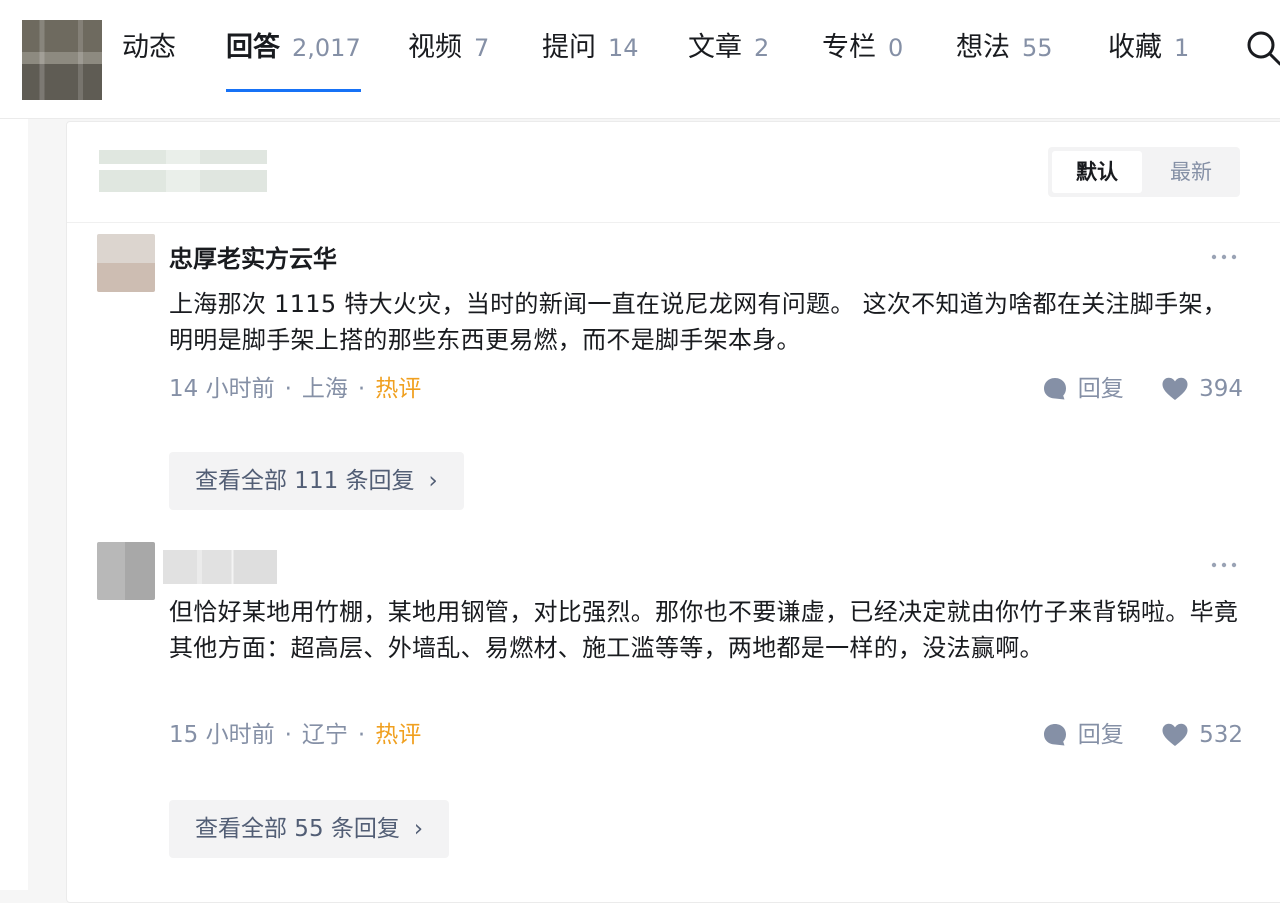  What do you see at coordinates (297, 829) in the screenshot?
I see `view-replies-label: 查看全部 55 条回复` at bounding box center [297, 829].